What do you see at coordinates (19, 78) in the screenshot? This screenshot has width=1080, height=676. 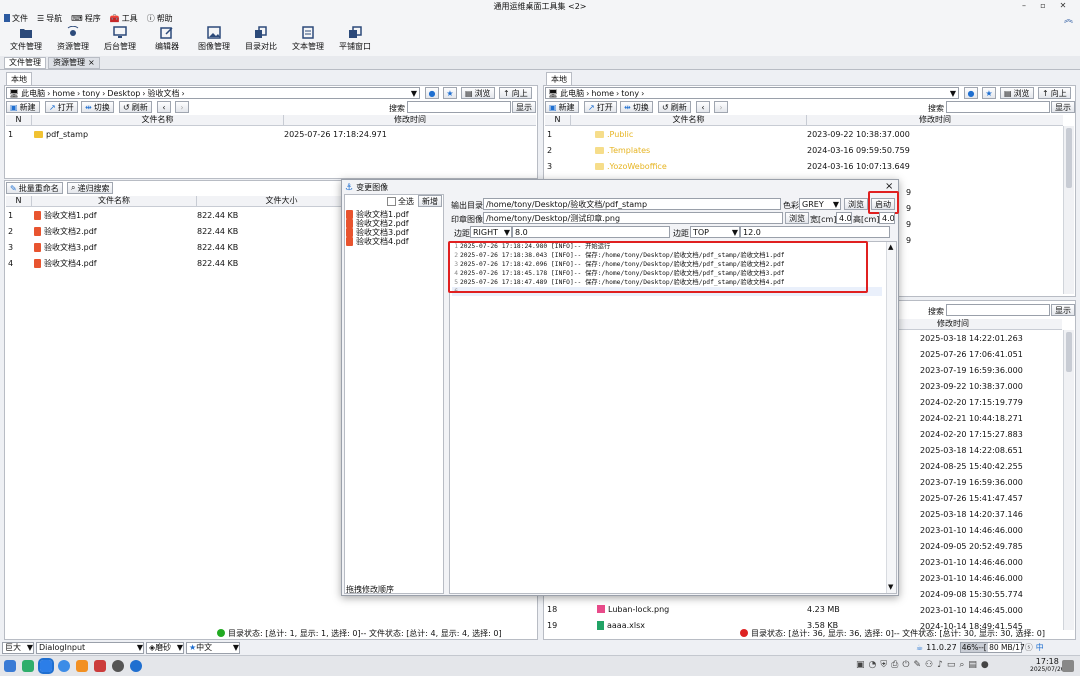 I see `left-subtab: 本地` at bounding box center [19, 78].